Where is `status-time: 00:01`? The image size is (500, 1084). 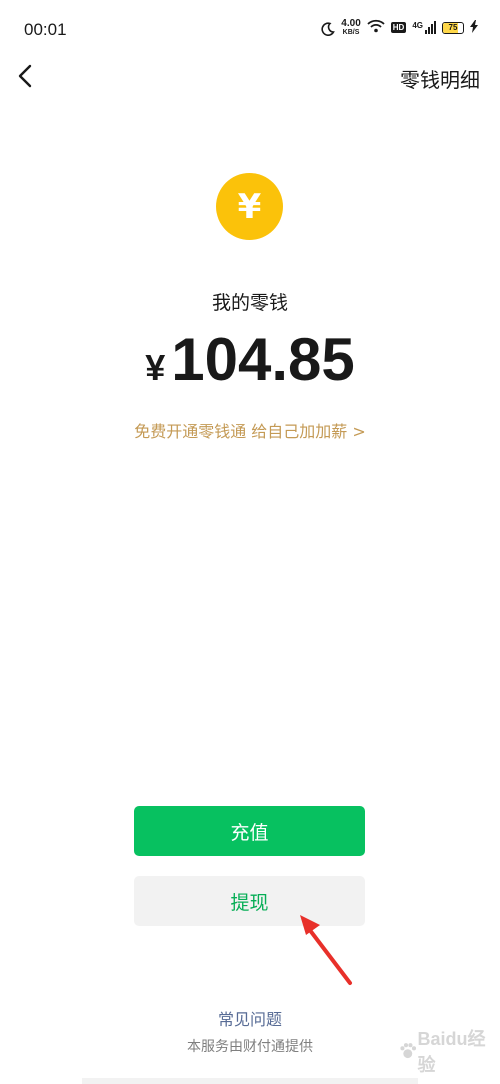
status-time: 00:01 is located at coordinates (45, 29).